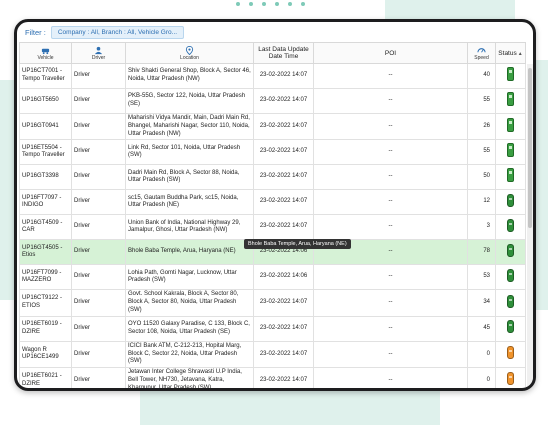 This screenshot has width=548, height=425. I want to click on speed-cell: 45, so click(481, 328).